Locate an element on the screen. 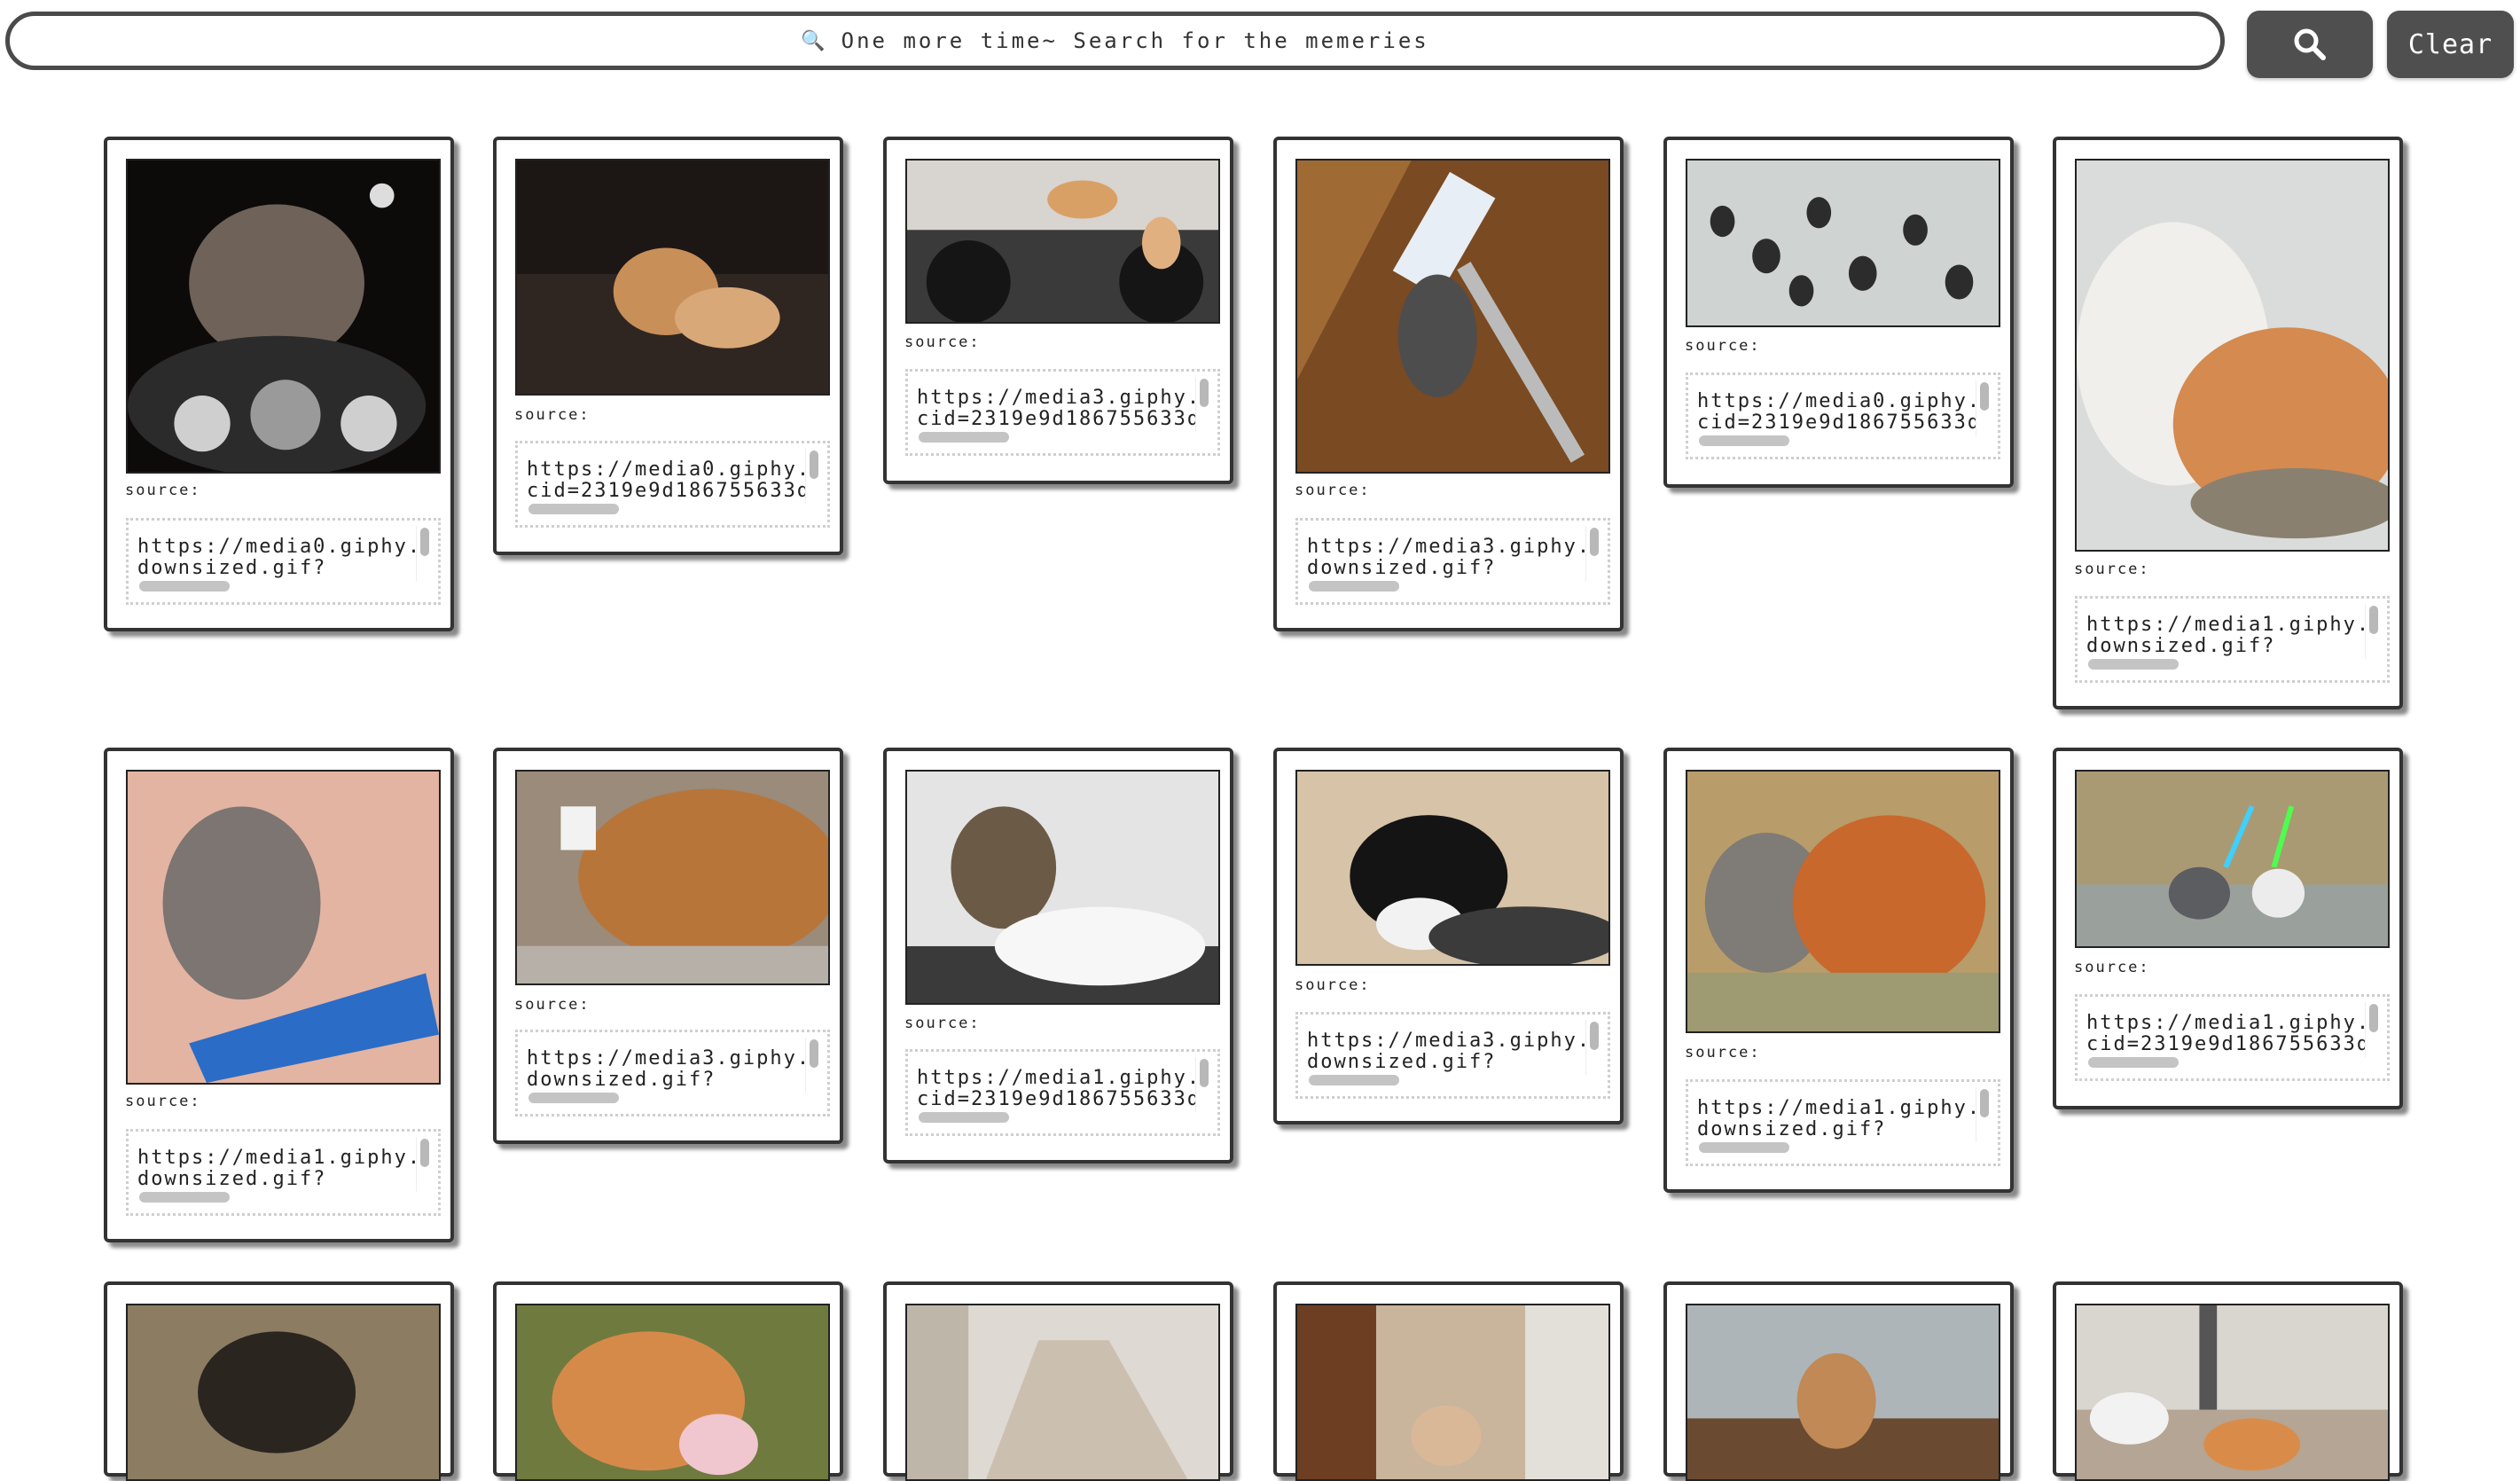  search-icon is located at coordinates (2310, 44).